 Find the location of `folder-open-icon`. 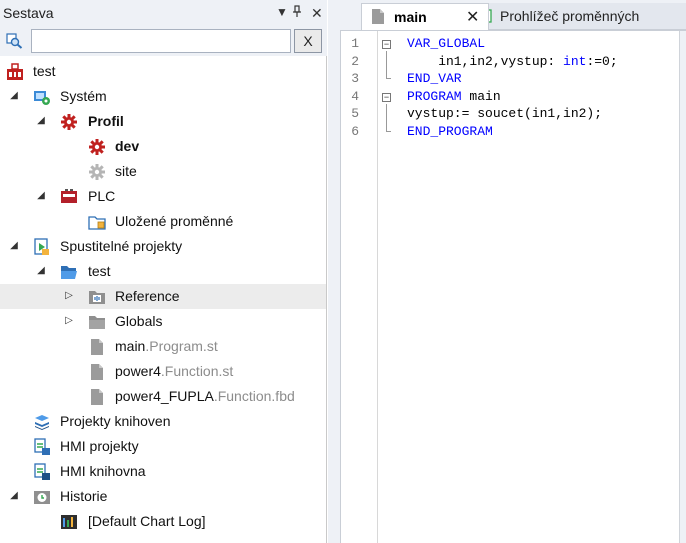

folder-open-icon is located at coordinates (69, 272).